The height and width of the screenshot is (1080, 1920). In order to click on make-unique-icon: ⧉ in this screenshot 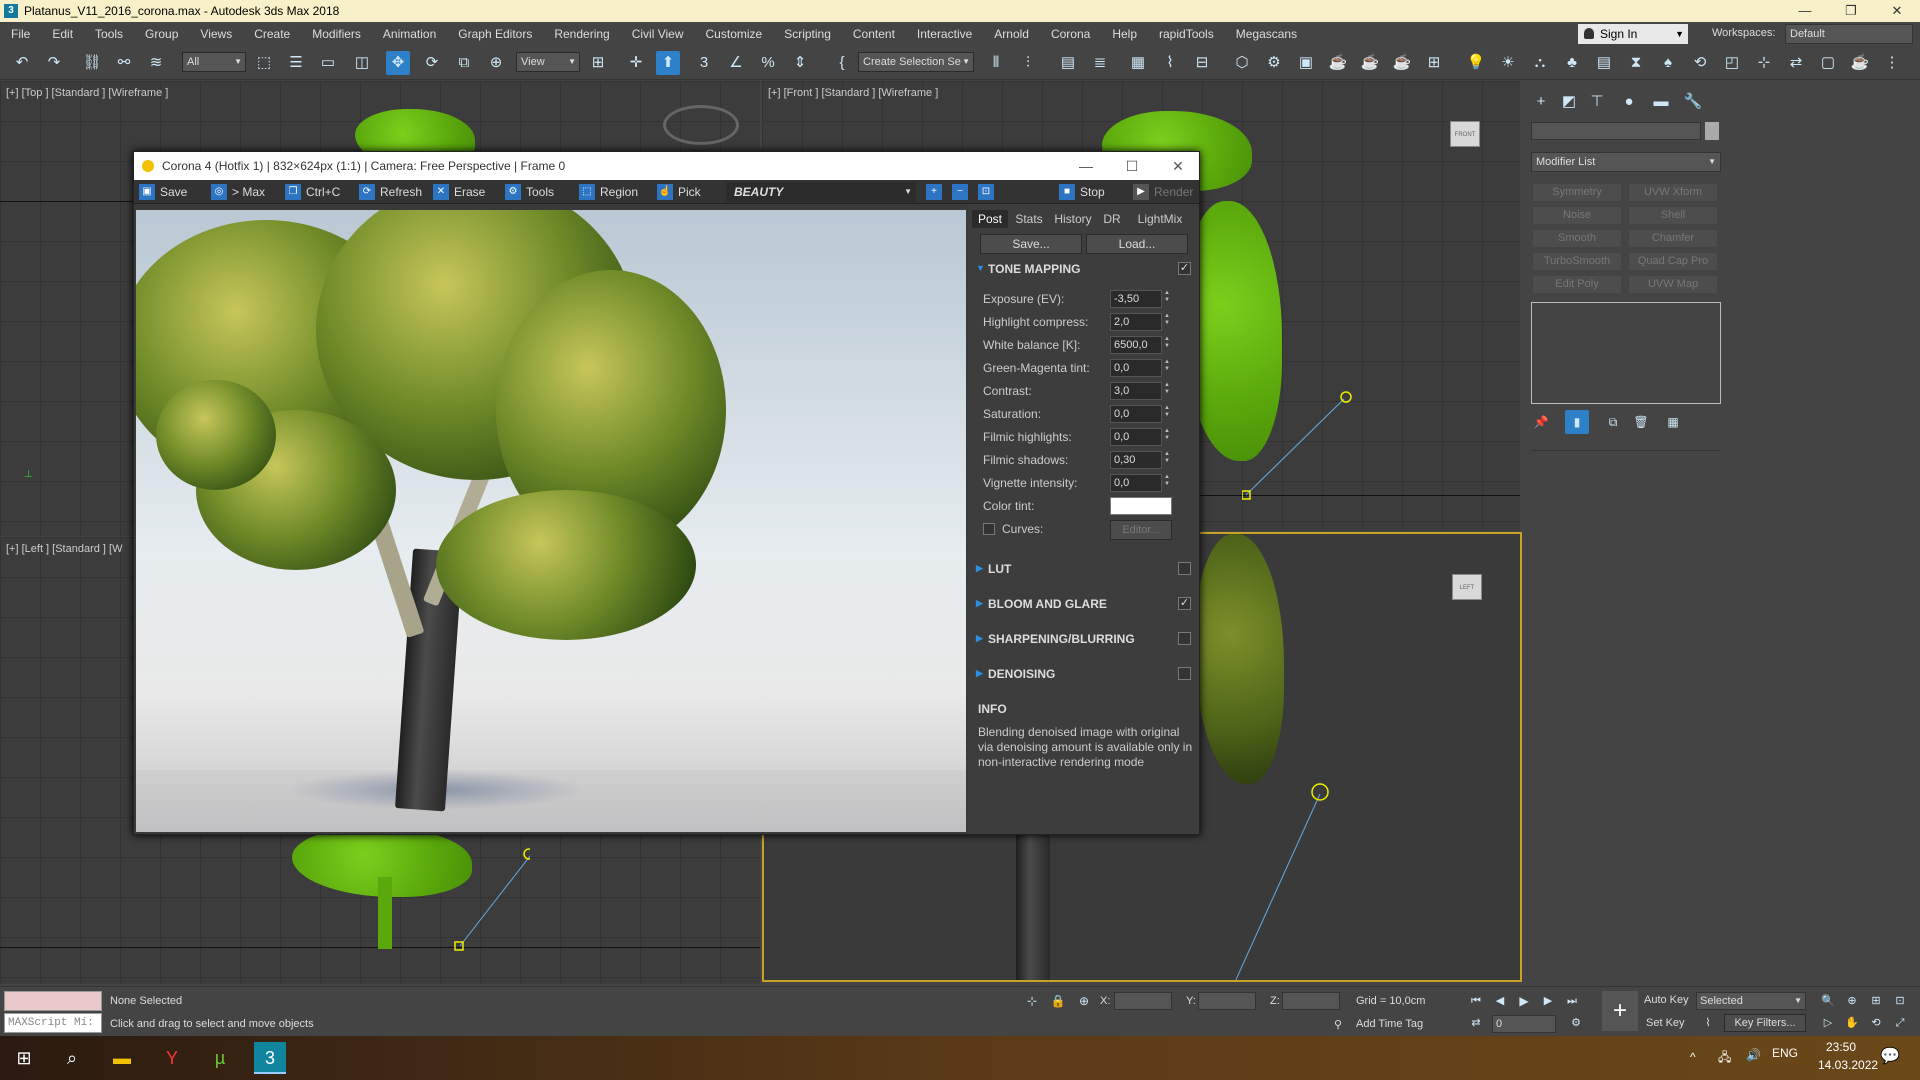, I will do `click(1613, 422)`.